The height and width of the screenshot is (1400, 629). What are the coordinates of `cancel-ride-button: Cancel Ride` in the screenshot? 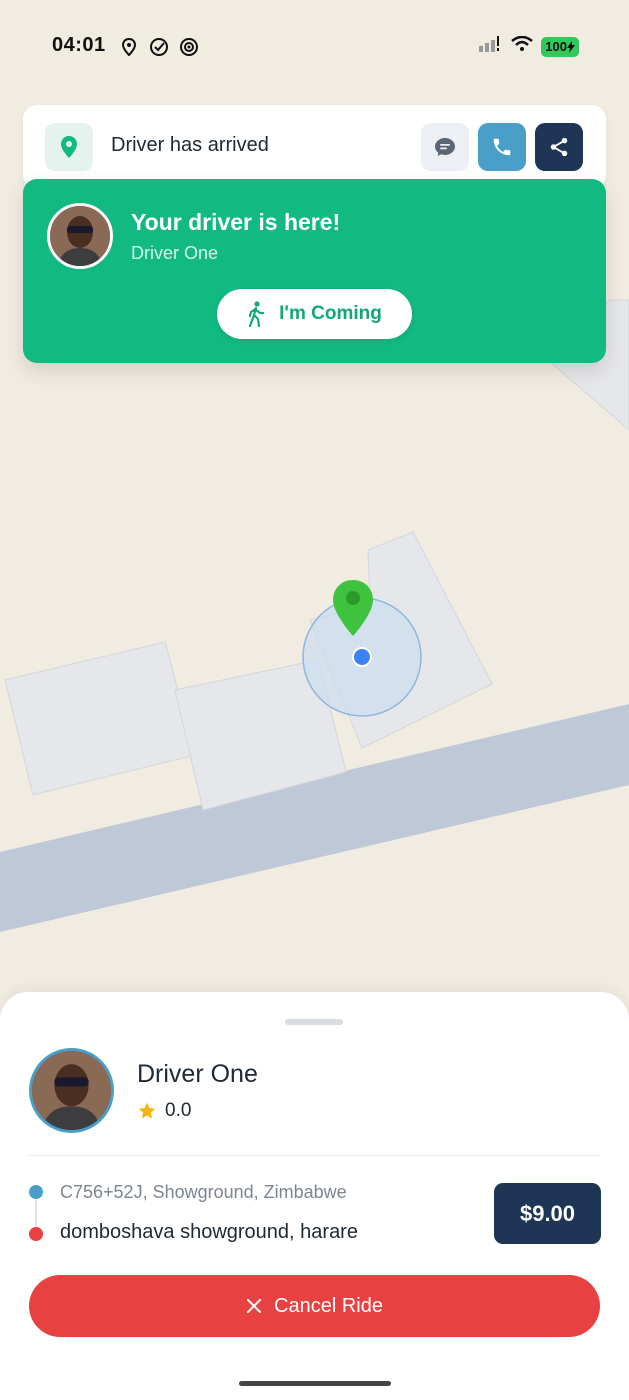 It's located at (314, 1306).